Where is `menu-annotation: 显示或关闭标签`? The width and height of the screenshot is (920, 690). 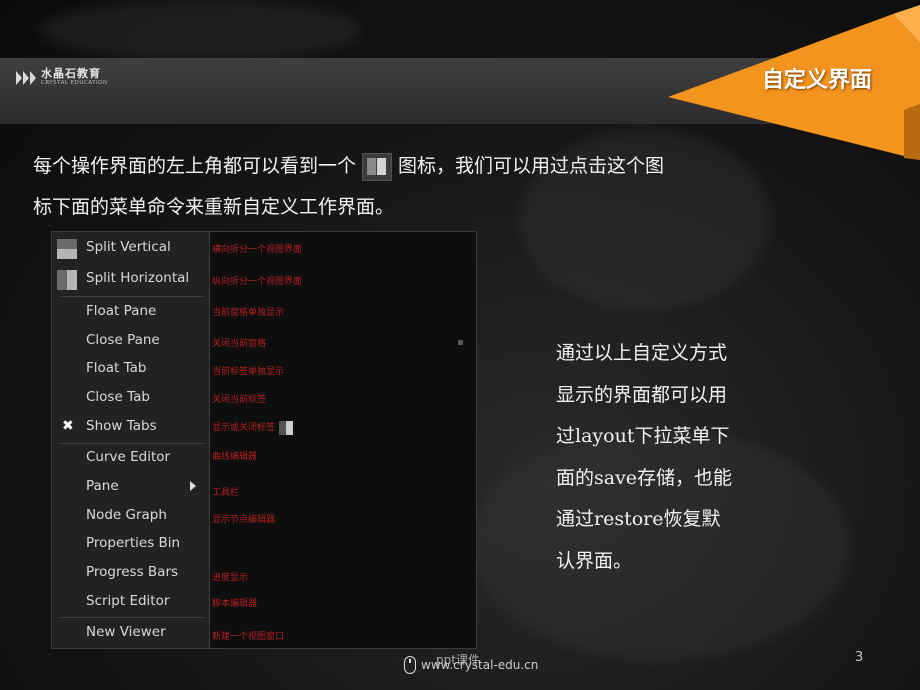 menu-annotation: 显示或关闭标签 is located at coordinates (244, 428).